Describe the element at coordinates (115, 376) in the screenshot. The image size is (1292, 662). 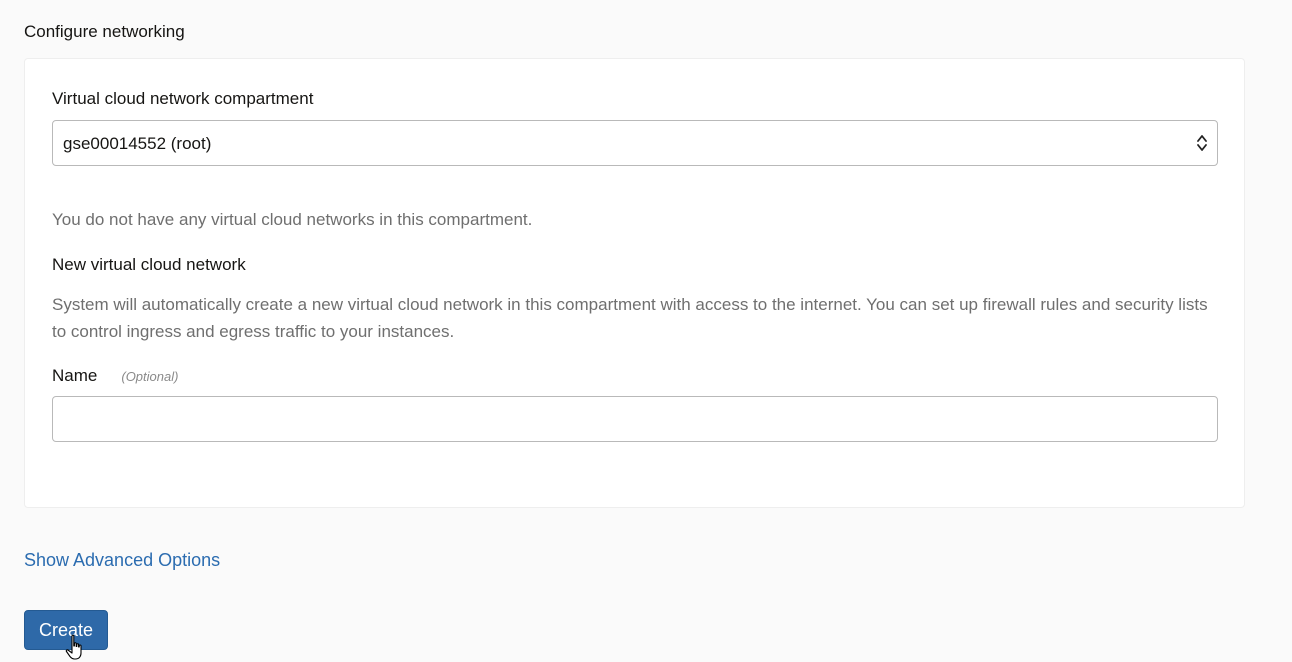
I see `name-field-label-row: Name (Optional)` at that location.